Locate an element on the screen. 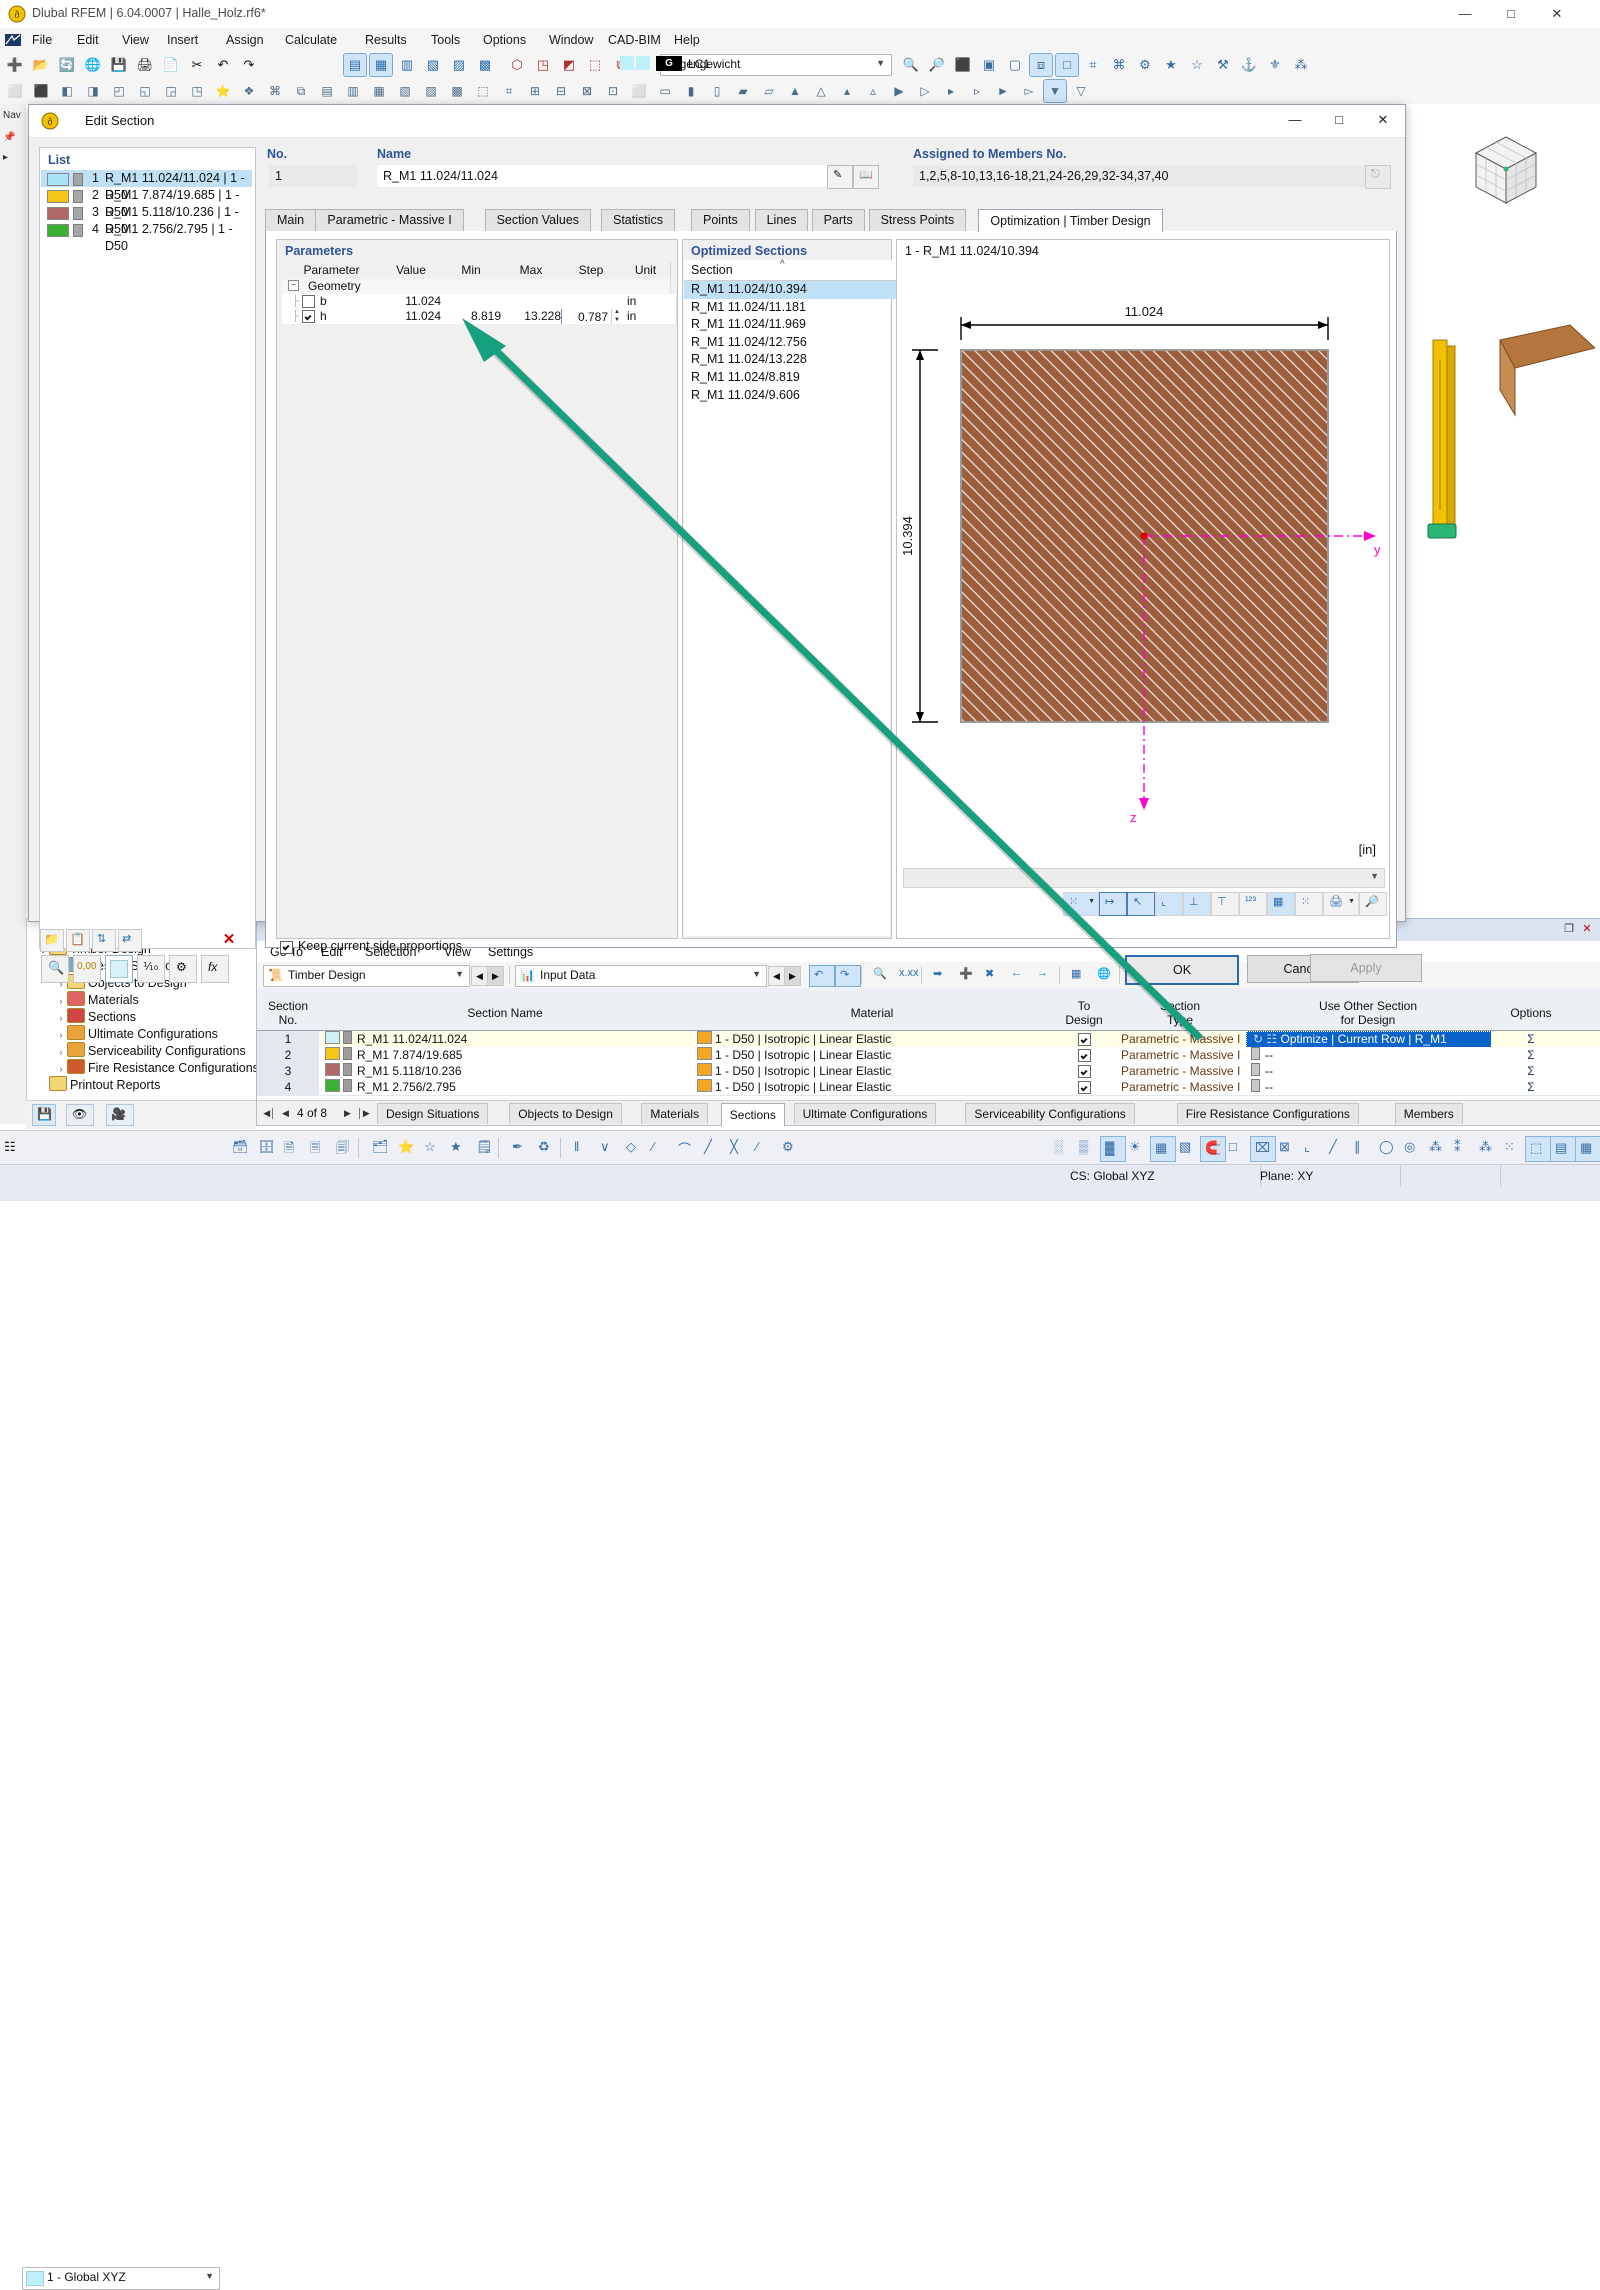 This screenshot has width=1600, height=2290. status-tool-icon-17: ◇ is located at coordinates (634, 1148).